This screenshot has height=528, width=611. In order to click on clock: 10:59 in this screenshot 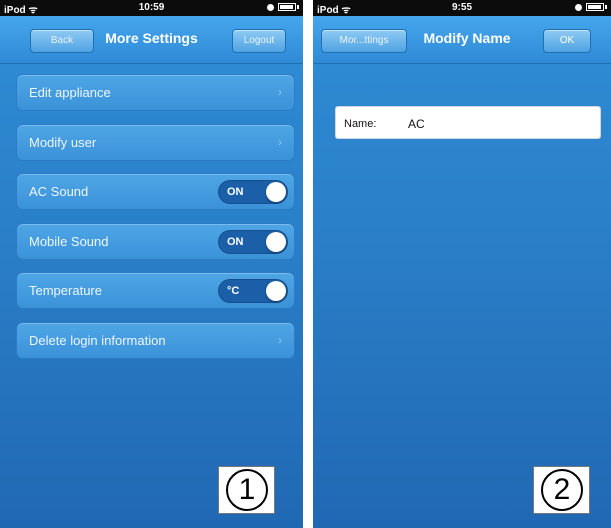, I will do `click(151, 7)`.